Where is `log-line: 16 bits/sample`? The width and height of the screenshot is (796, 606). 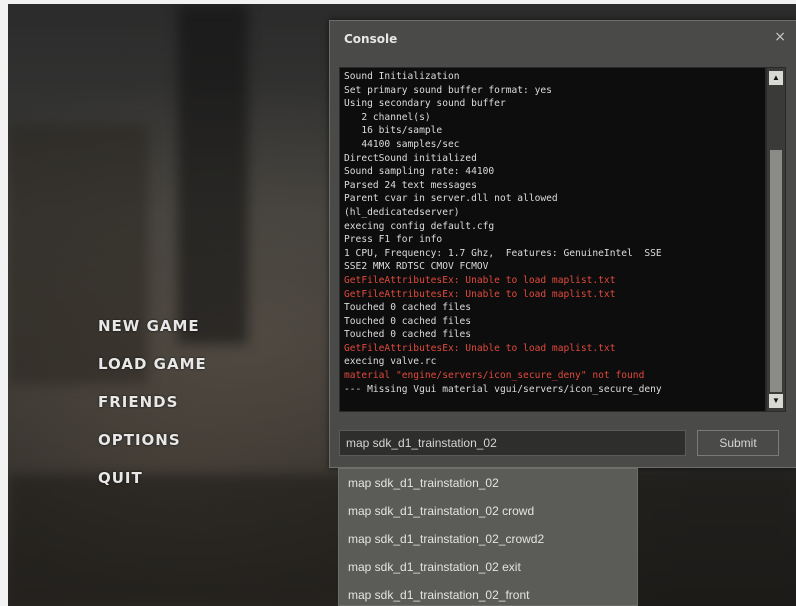 log-line: 16 bits/sample is located at coordinates (393, 131).